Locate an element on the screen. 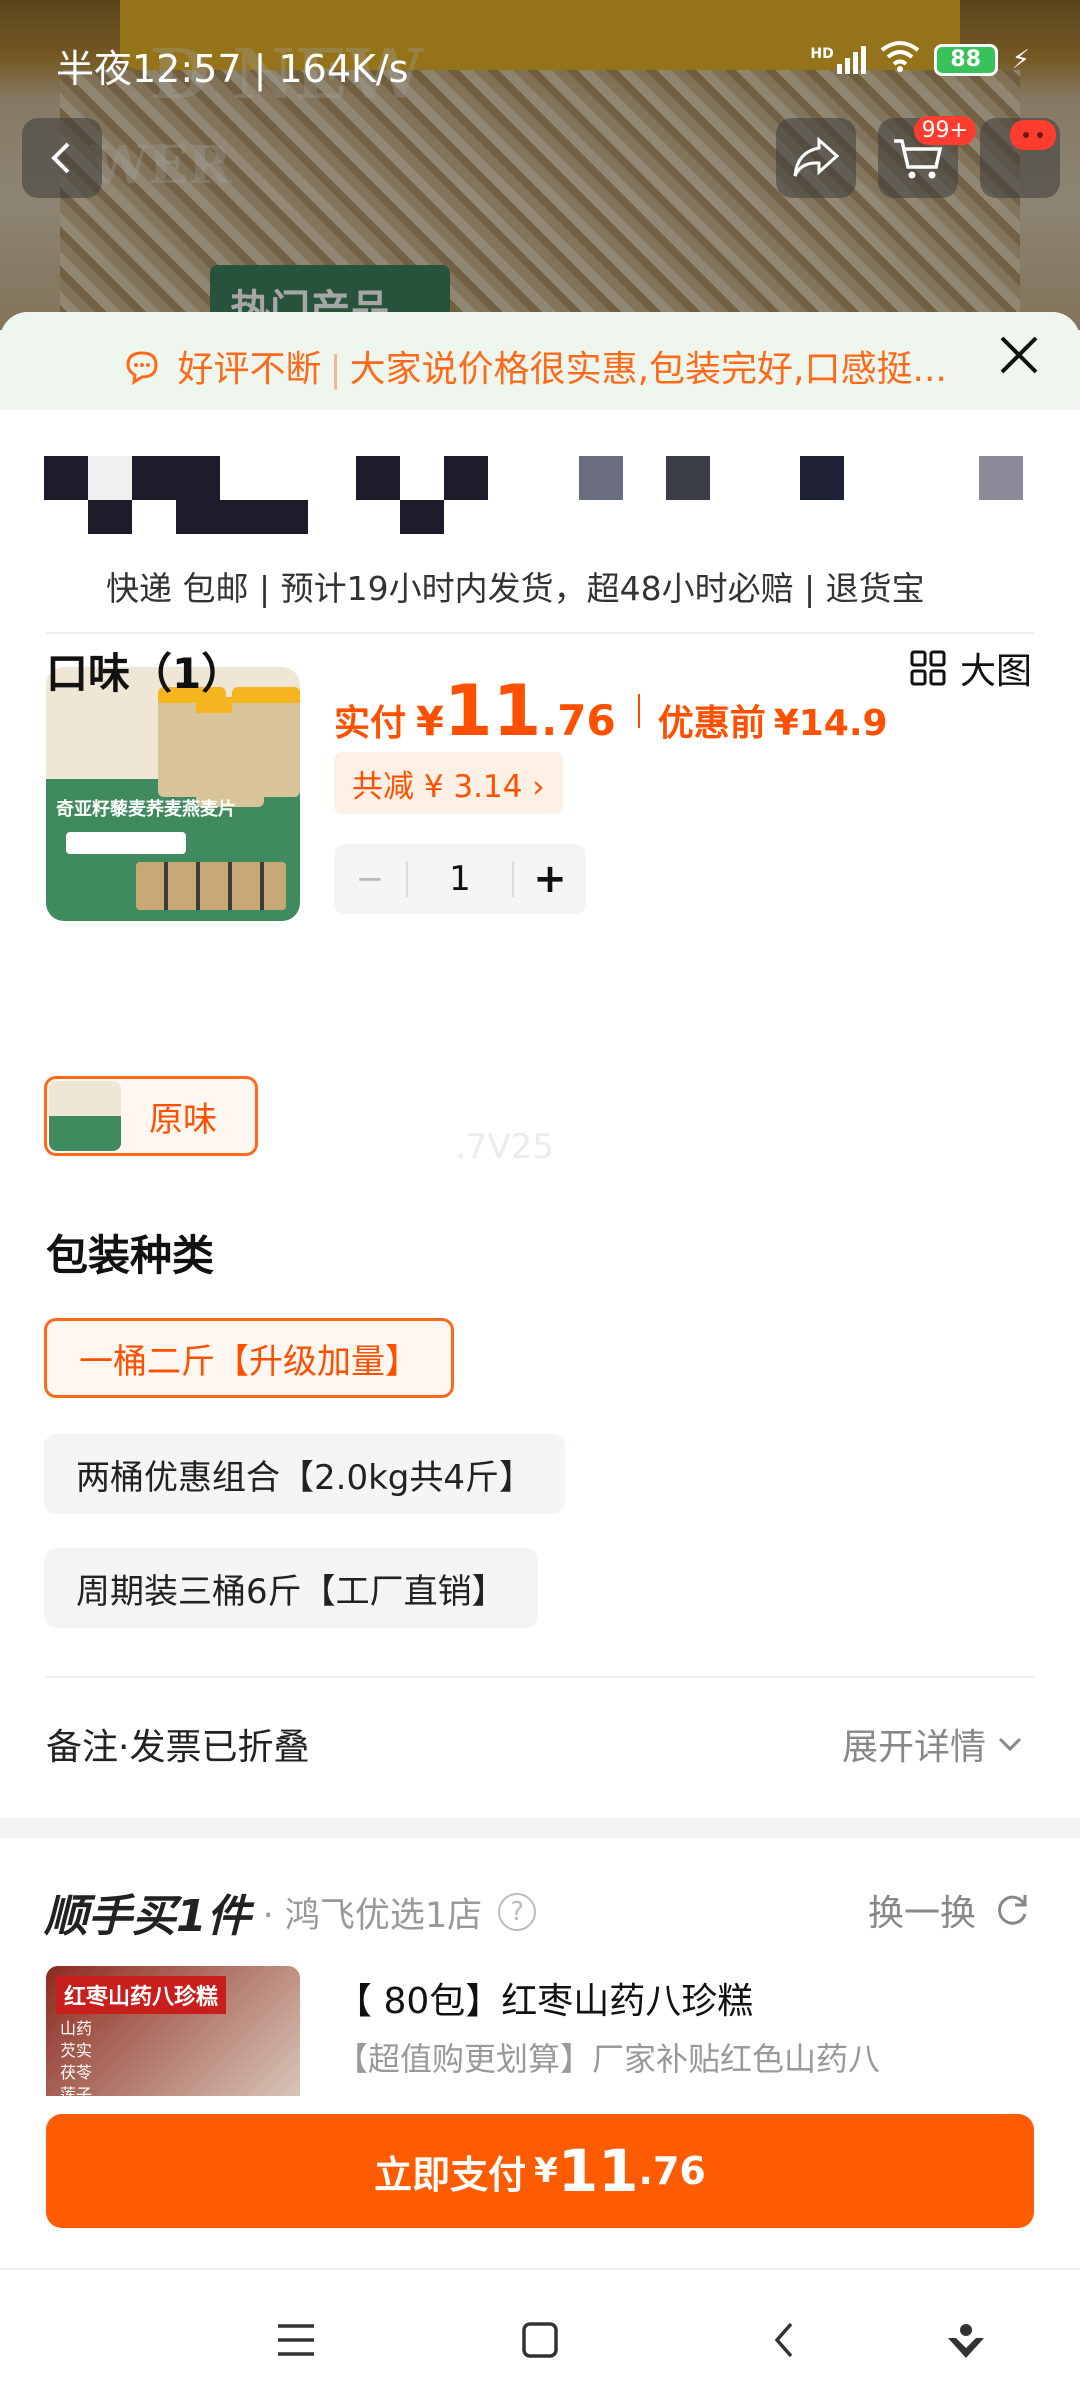 The height and width of the screenshot is (2400, 1080). add-on-item-thumbnail: 红枣山药八珍糕 山药 芡实 茯苓 莲子 is located at coordinates (173, 2031).